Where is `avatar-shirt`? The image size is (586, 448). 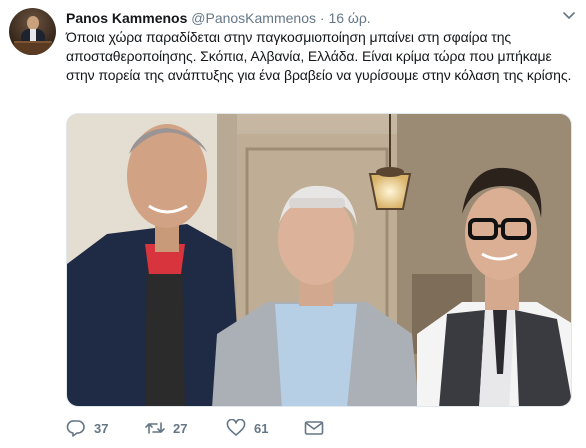
avatar-shirt is located at coordinates (33, 35).